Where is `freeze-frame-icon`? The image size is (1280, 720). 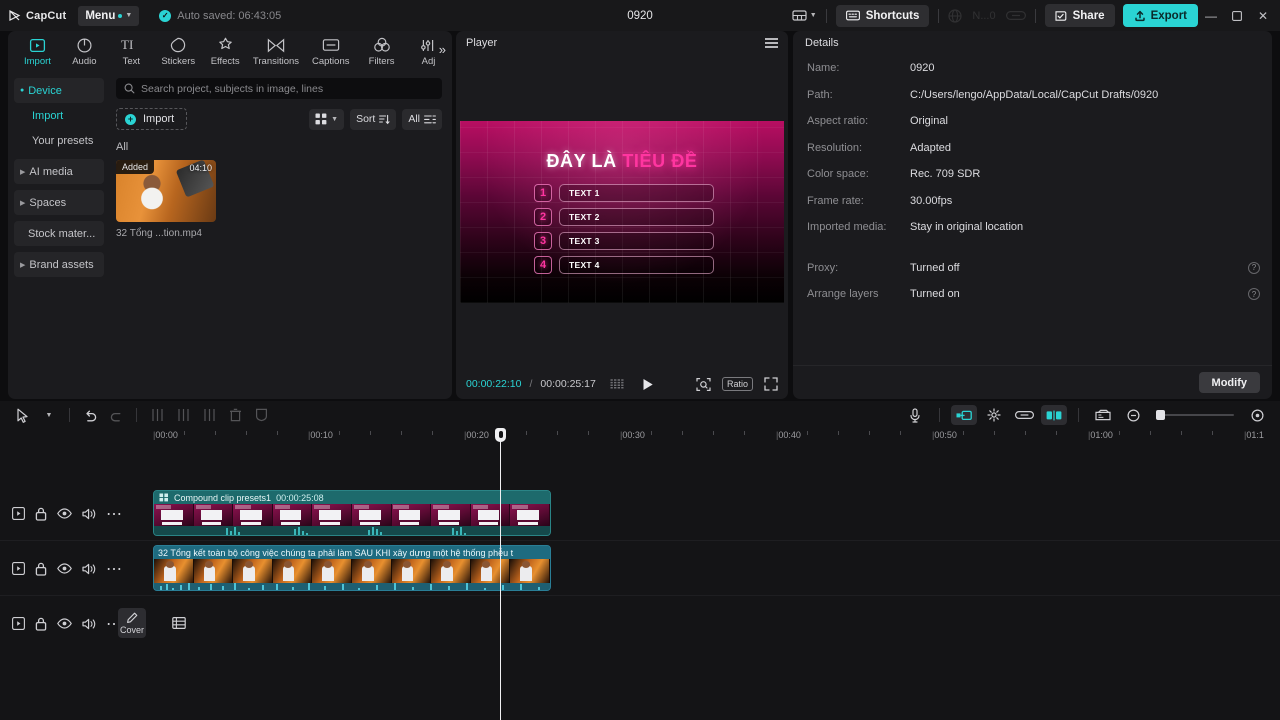 freeze-frame-icon is located at coordinates (261, 415).